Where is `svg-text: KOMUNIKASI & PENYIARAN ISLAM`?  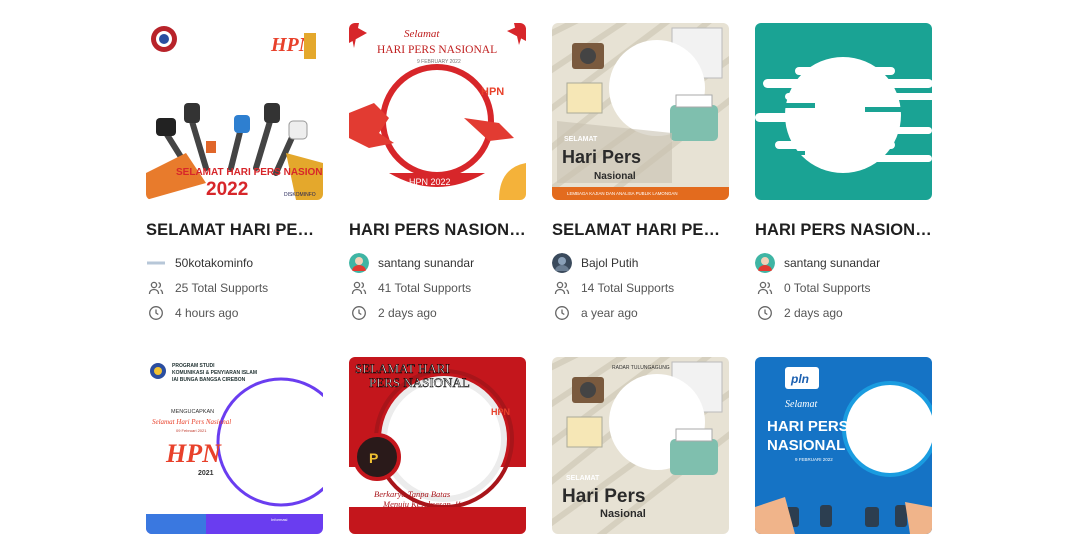 svg-text: KOMUNIKASI & PENYIARAN ISLAM is located at coordinates (214, 373).